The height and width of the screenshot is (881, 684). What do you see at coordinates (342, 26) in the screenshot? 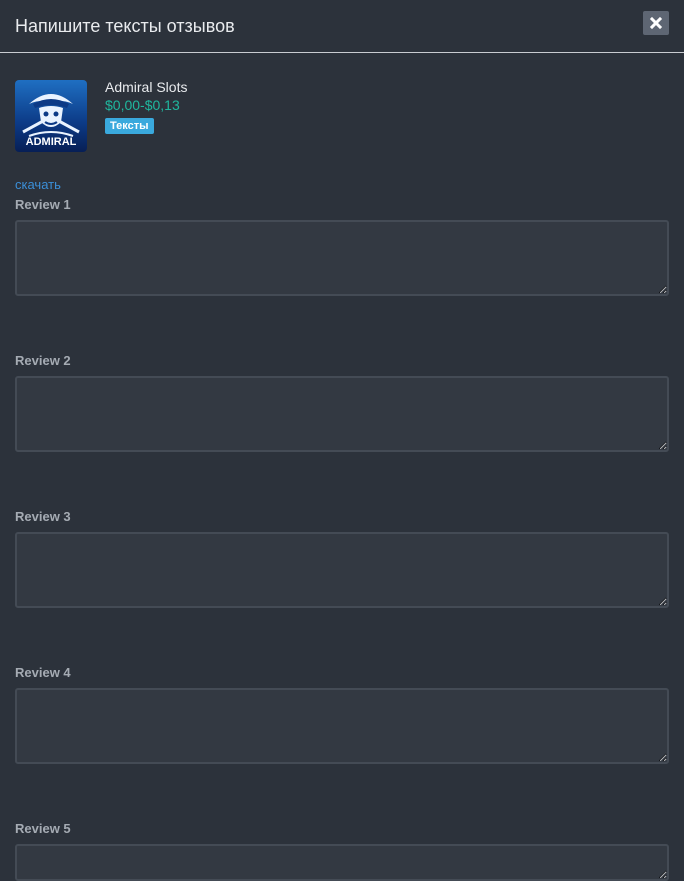
I see `dialog-header: Напишите тексты отзывов` at bounding box center [342, 26].